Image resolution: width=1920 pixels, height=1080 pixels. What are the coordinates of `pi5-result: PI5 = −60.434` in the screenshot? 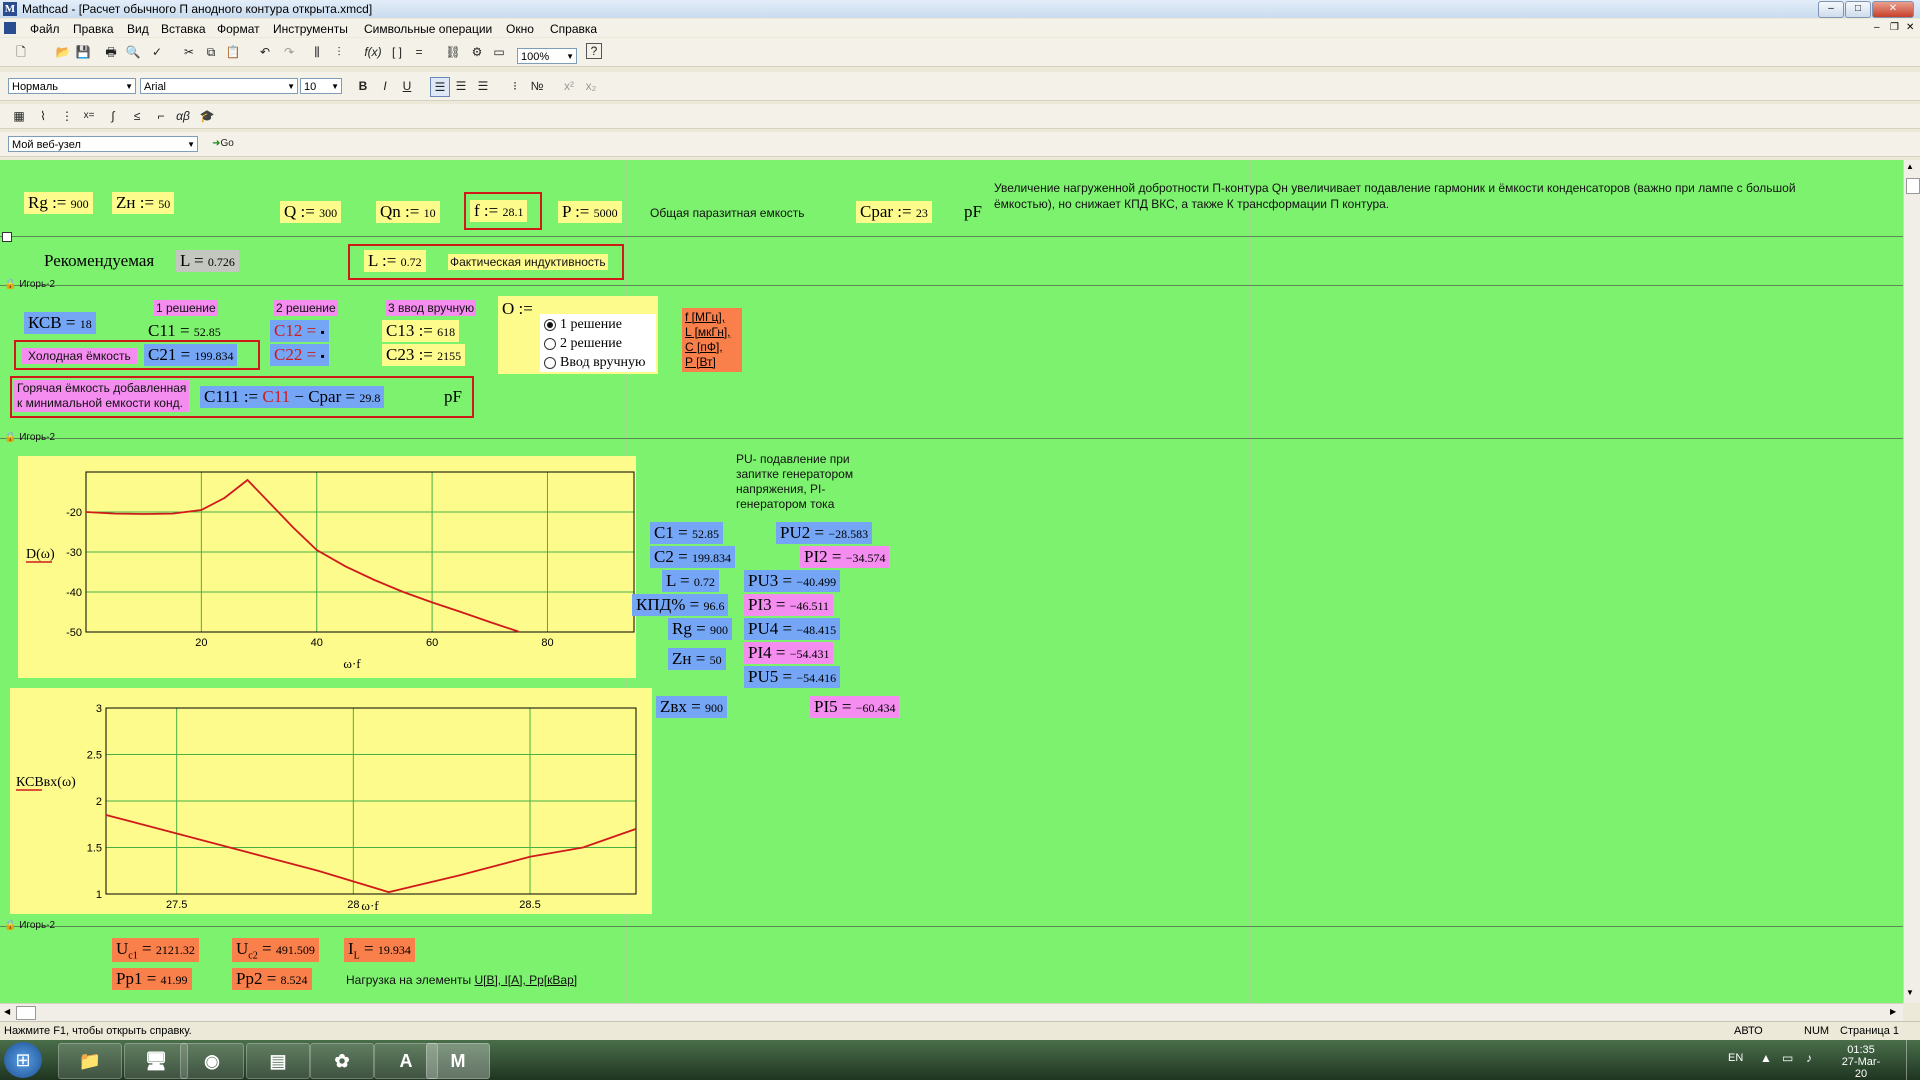 It's located at (855, 707).